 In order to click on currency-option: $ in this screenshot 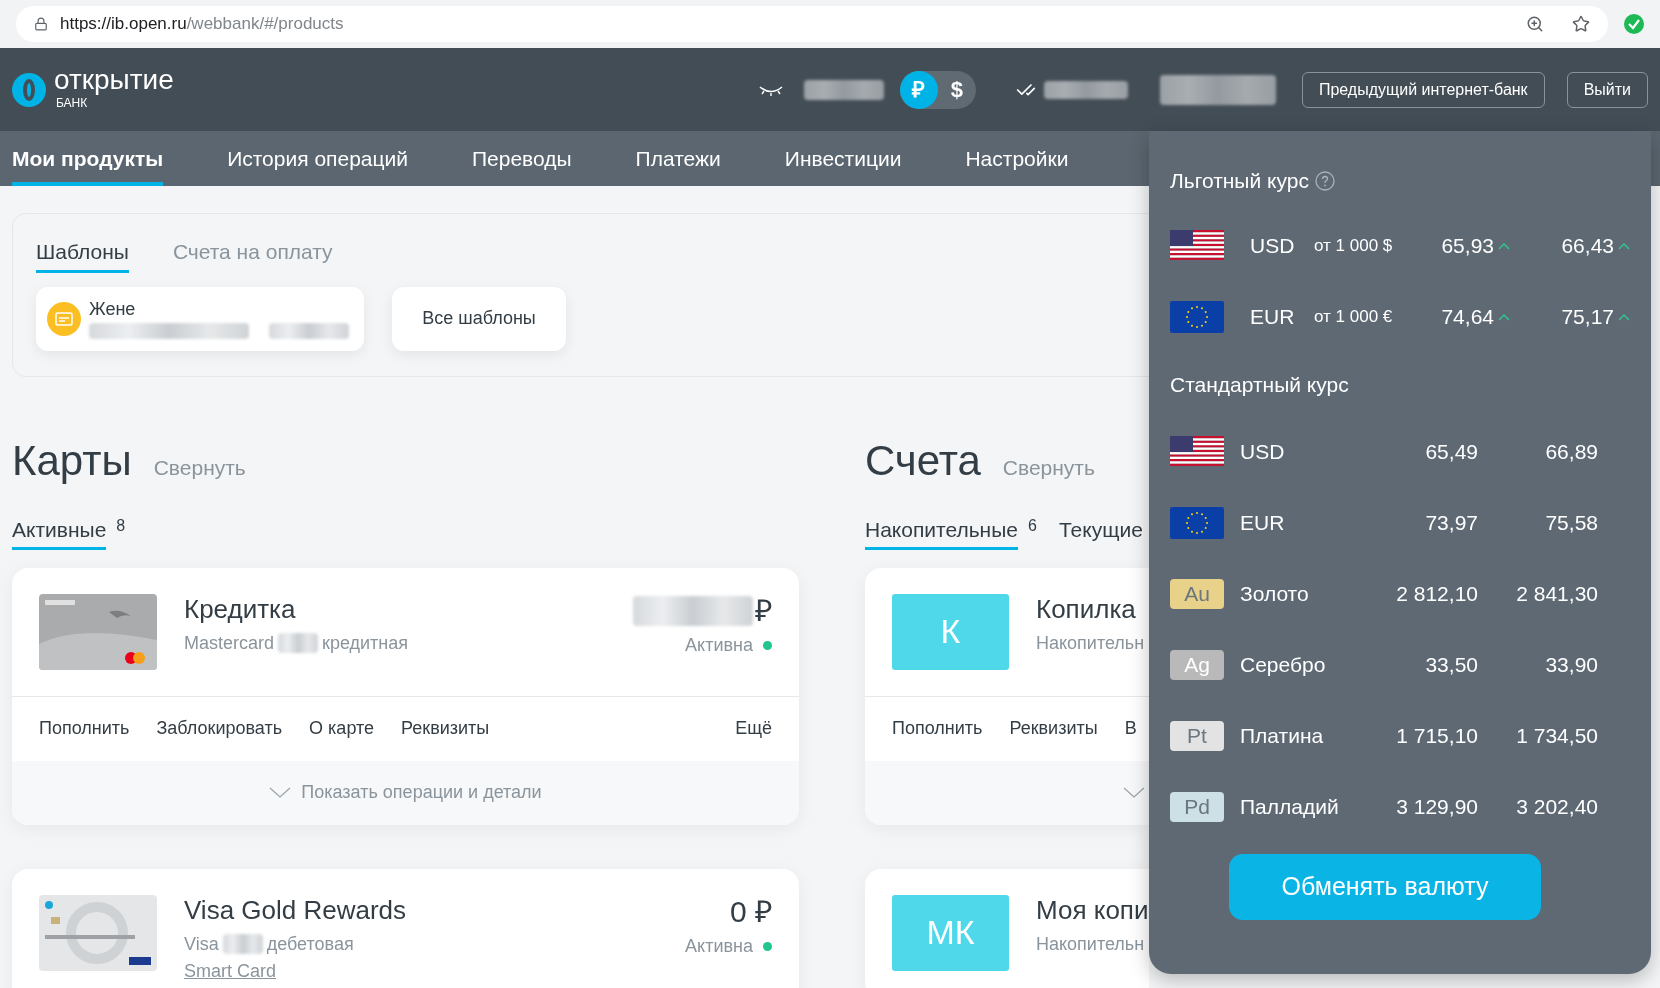, I will do `click(956, 89)`.